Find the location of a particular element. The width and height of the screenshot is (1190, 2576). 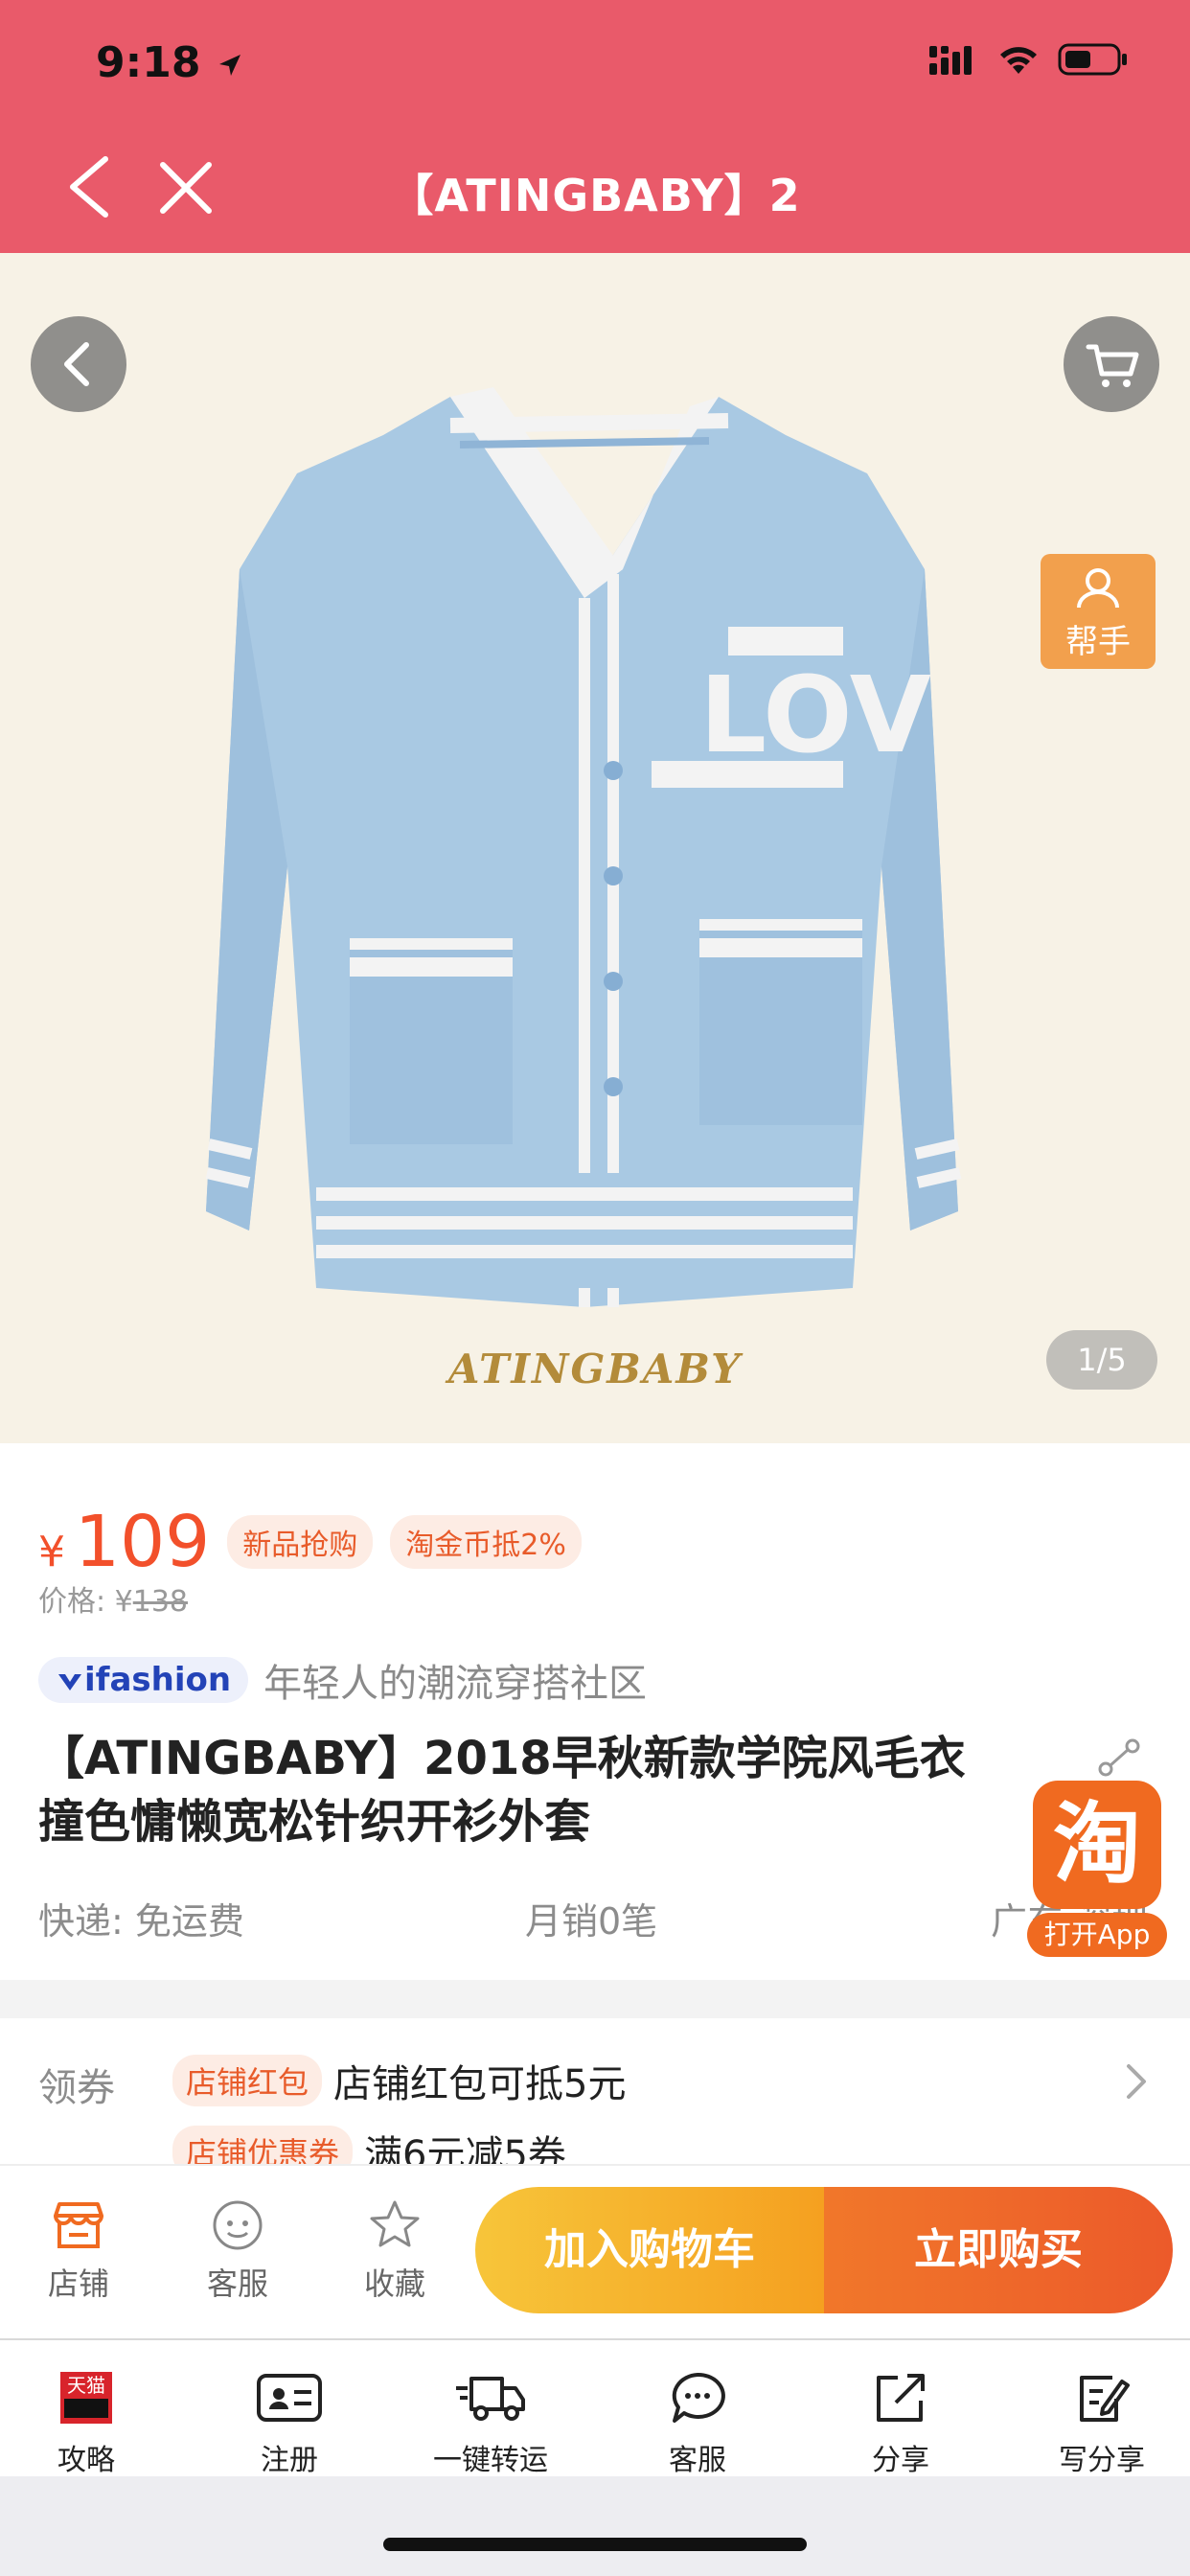

coupon-item: 店铺优惠券 满6元减5券 is located at coordinates (369, 2144).